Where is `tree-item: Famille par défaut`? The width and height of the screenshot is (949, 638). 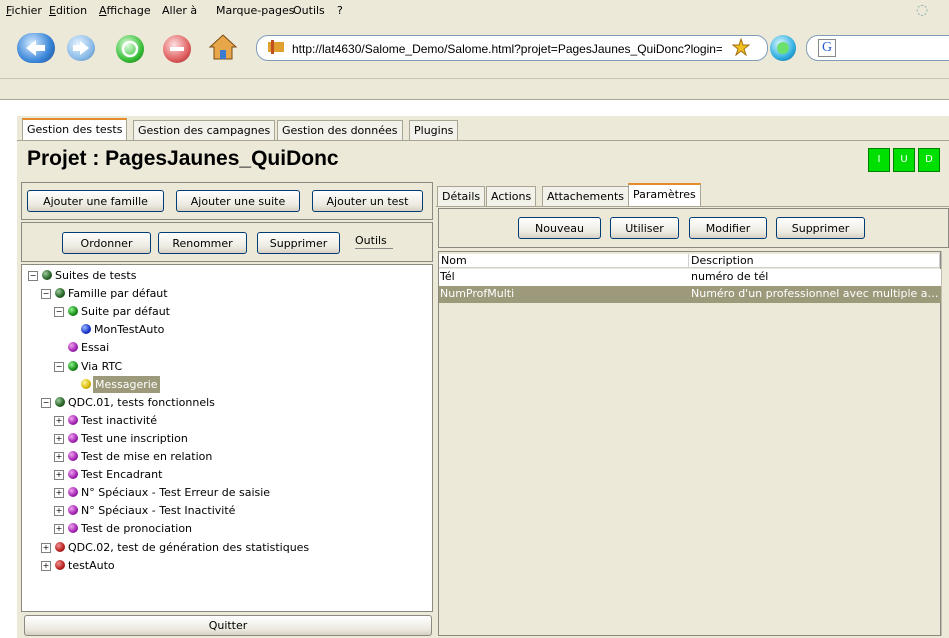
tree-item: Famille par défaut is located at coordinates (118, 293).